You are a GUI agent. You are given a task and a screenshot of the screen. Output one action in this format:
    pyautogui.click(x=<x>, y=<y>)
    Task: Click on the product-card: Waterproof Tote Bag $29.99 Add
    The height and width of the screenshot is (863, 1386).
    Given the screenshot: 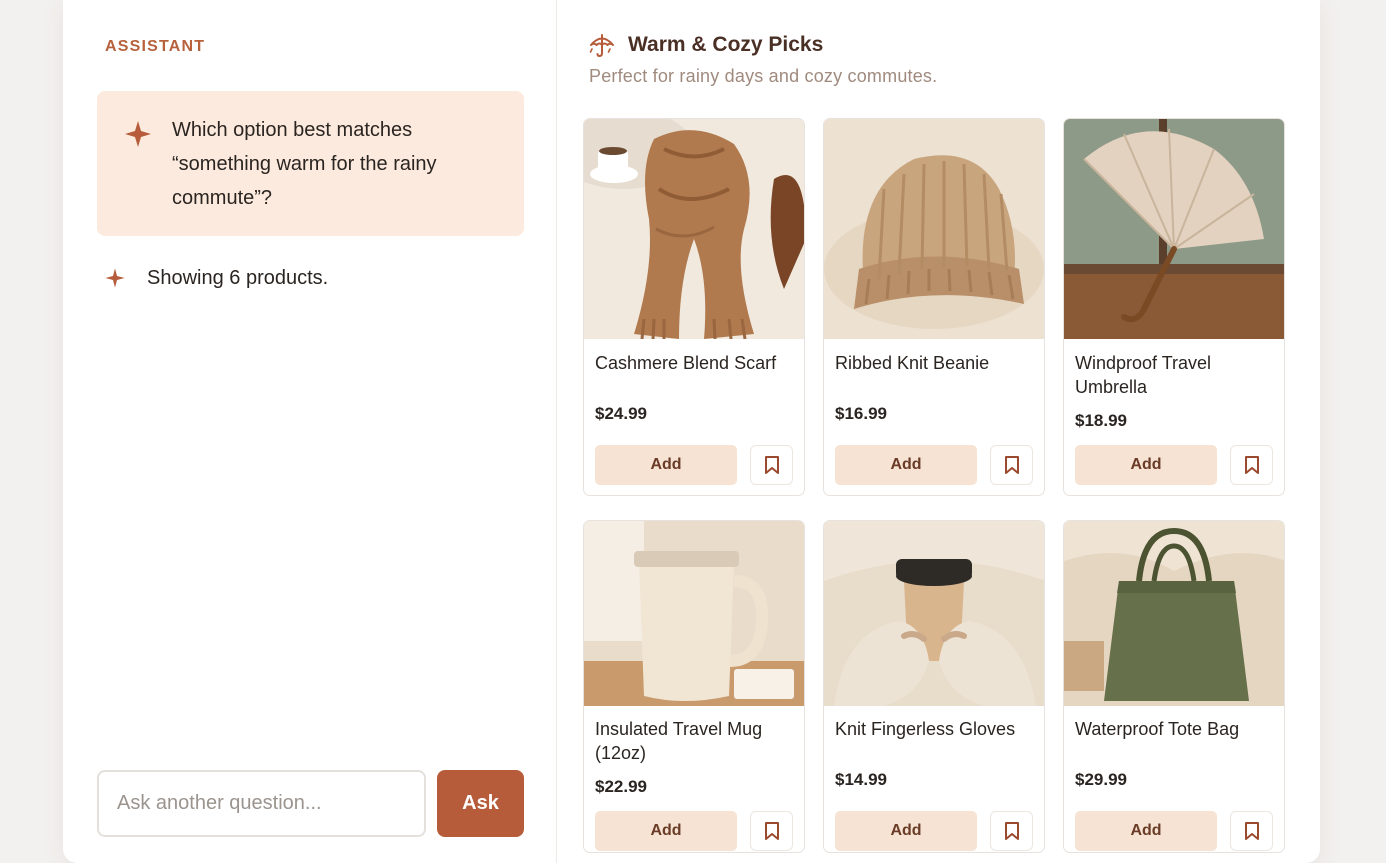 What is the action you would take?
    pyautogui.click(x=1174, y=686)
    